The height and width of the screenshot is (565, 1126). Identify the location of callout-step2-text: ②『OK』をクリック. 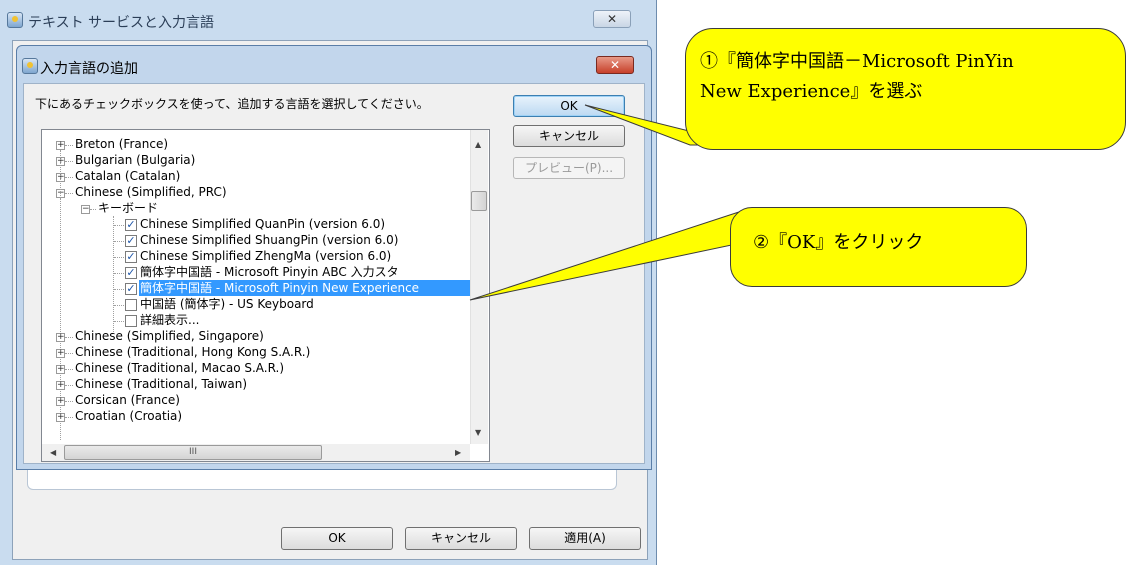
(838, 242).